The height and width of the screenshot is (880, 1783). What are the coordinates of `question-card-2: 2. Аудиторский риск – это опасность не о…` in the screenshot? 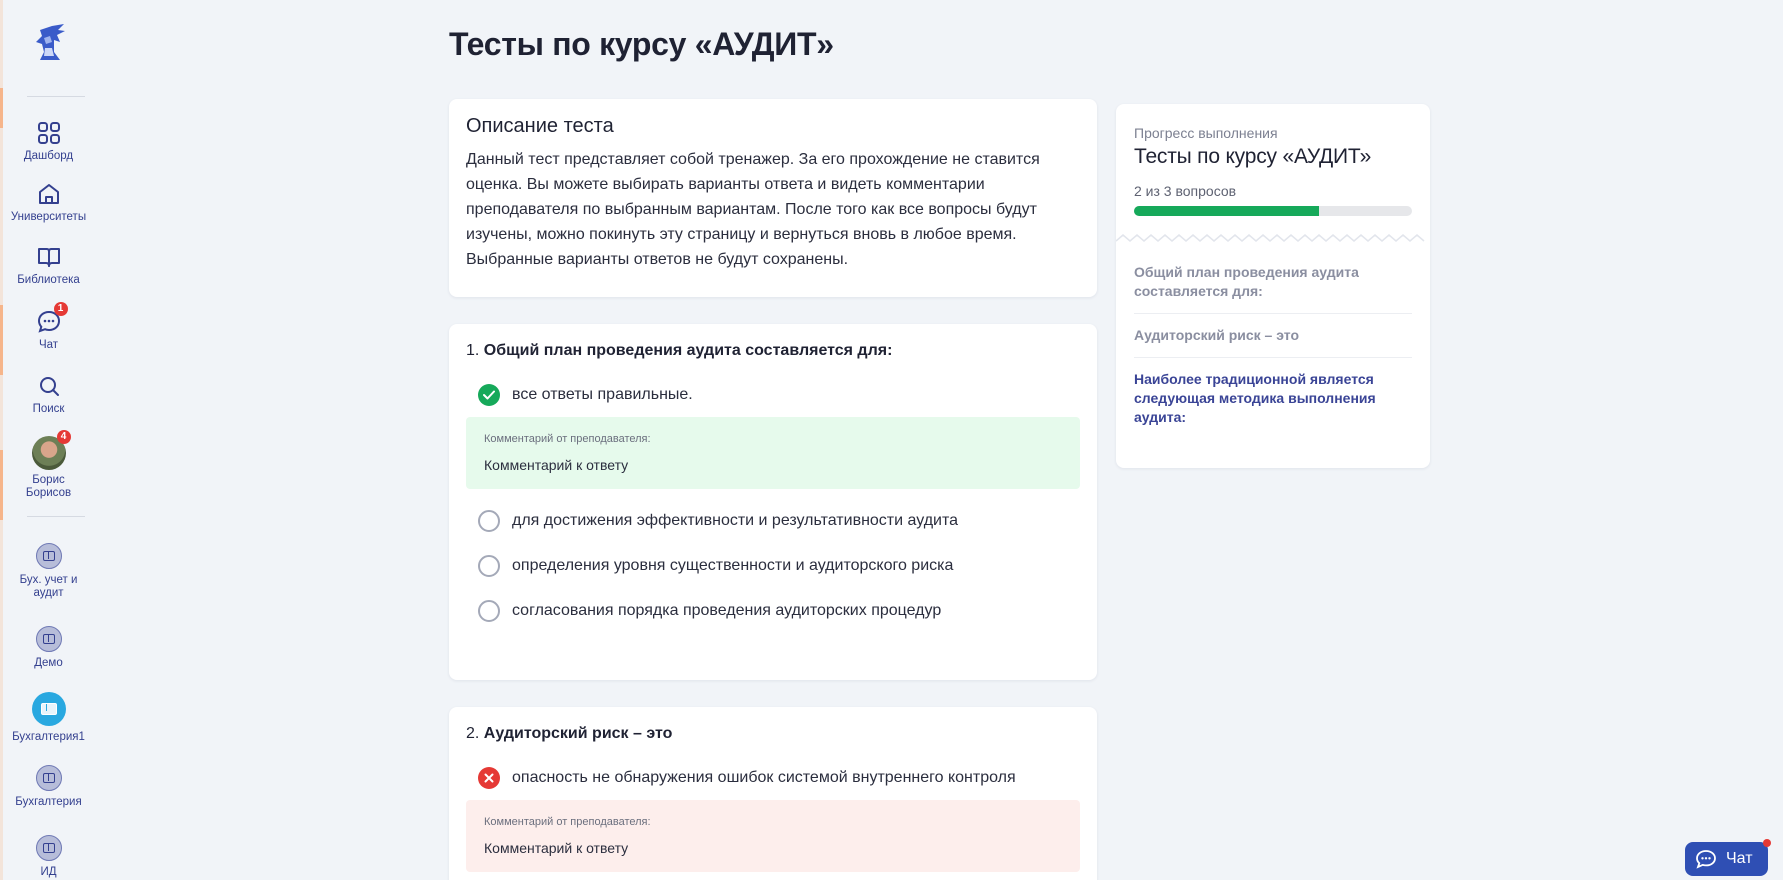 It's located at (773, 793).